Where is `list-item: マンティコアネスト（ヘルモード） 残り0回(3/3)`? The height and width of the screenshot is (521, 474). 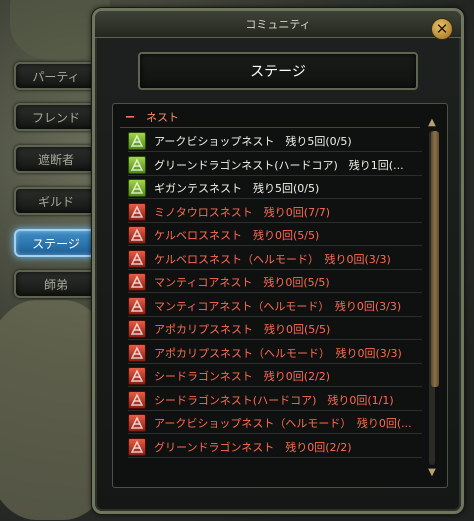
list-item: マンティコアネスト（ヘルモード） 残り0回(3/3) is located at coordinates (275, 306).